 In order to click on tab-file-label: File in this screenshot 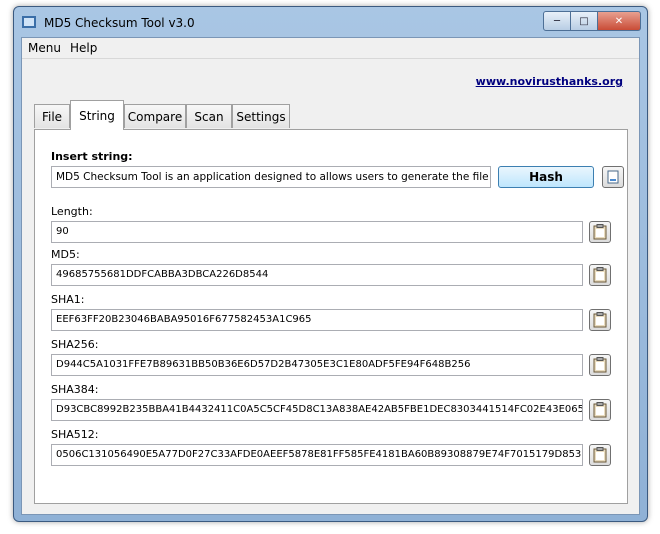, I will do `click(52, 116)`.